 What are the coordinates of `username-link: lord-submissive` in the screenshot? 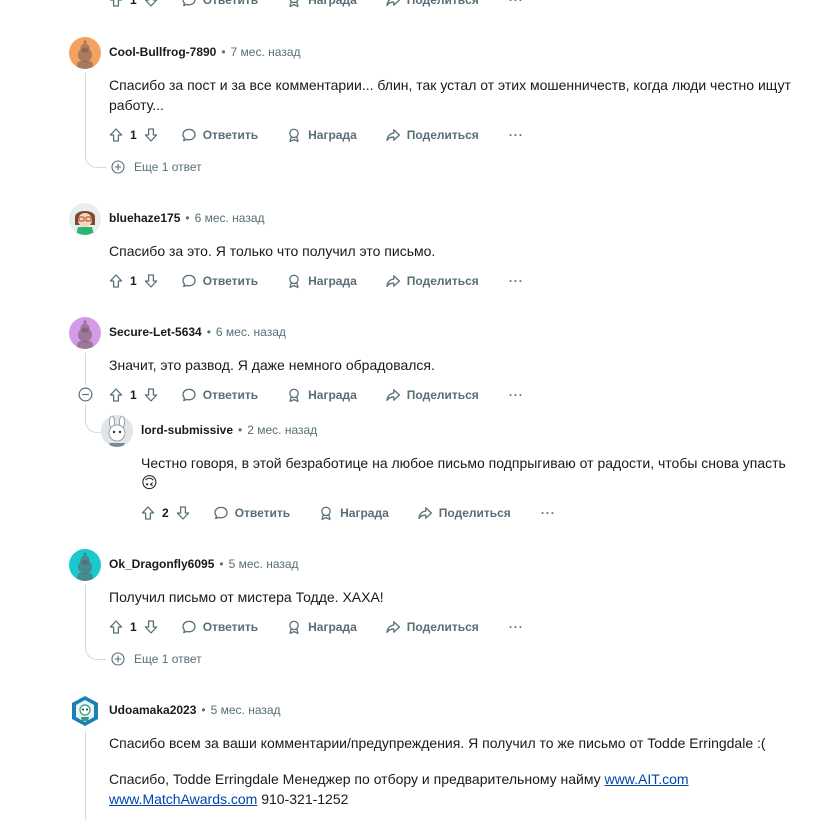 It's located at (187, 430).